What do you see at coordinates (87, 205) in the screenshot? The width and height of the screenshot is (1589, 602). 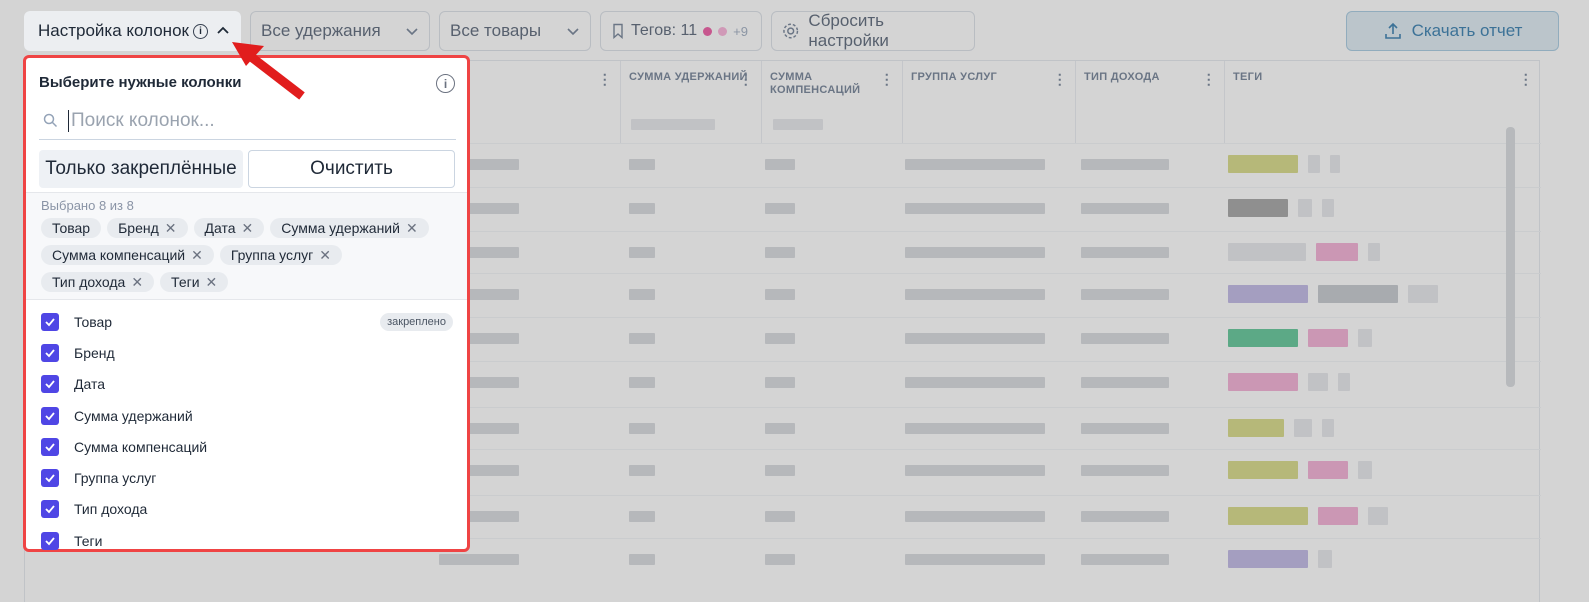 I see `selected-count: Выбрано 8 из 8` at bounding box center [87, 205].